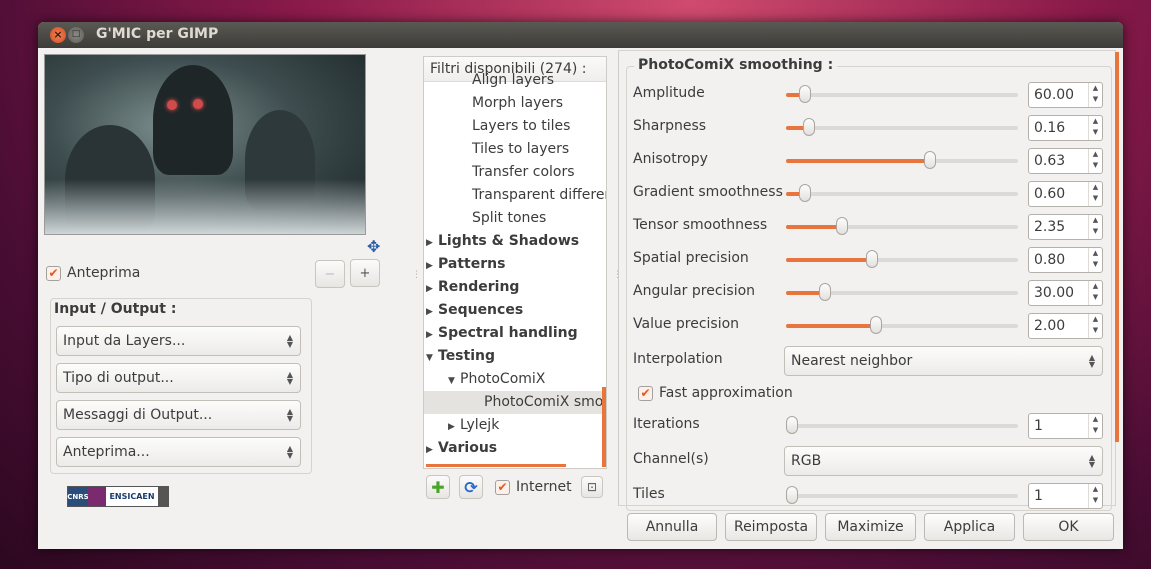  Describe the element at coordinates (1049, 128) in the screenshot. I see `param-value: 0.16` at that location.